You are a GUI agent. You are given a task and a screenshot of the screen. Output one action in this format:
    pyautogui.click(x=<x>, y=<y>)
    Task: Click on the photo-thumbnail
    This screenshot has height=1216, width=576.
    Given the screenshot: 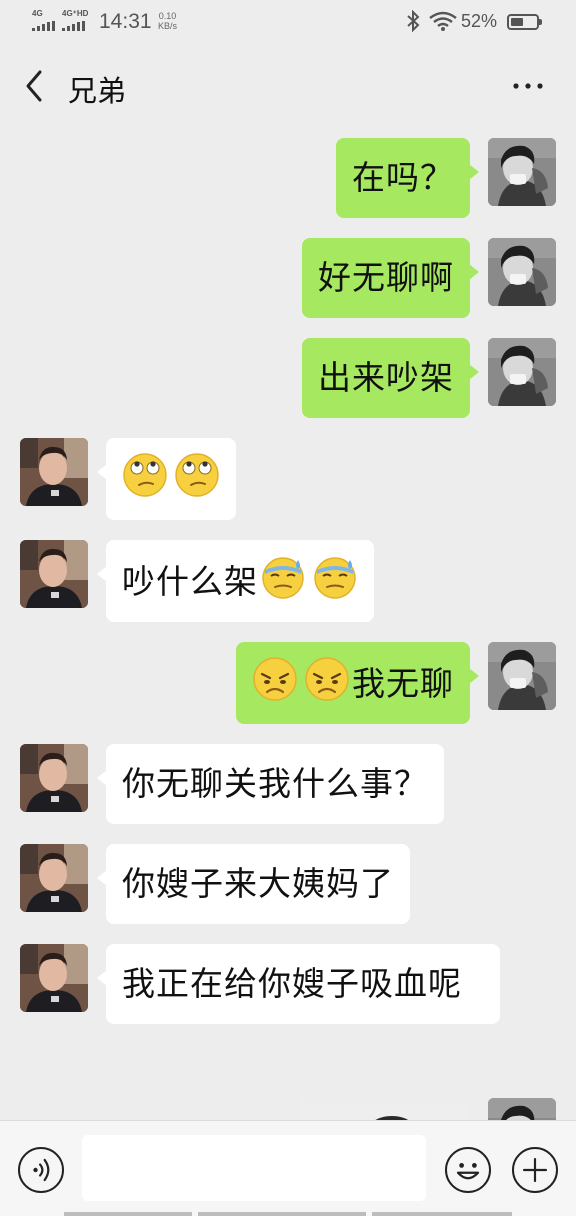 What is the action you would take?
    pyautogui.click(x=385, y=1109)
    